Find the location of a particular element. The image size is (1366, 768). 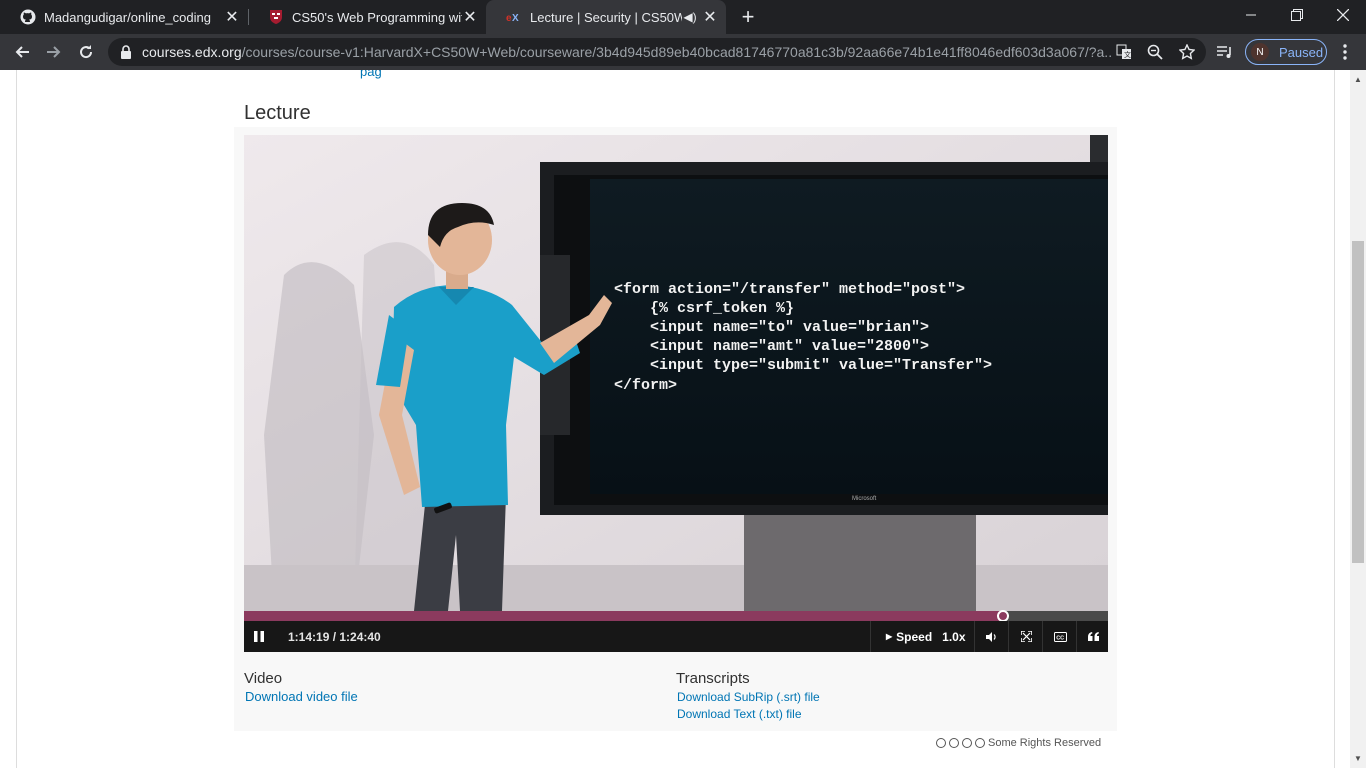

video-progress-bar is located at coordinates (676, 616).